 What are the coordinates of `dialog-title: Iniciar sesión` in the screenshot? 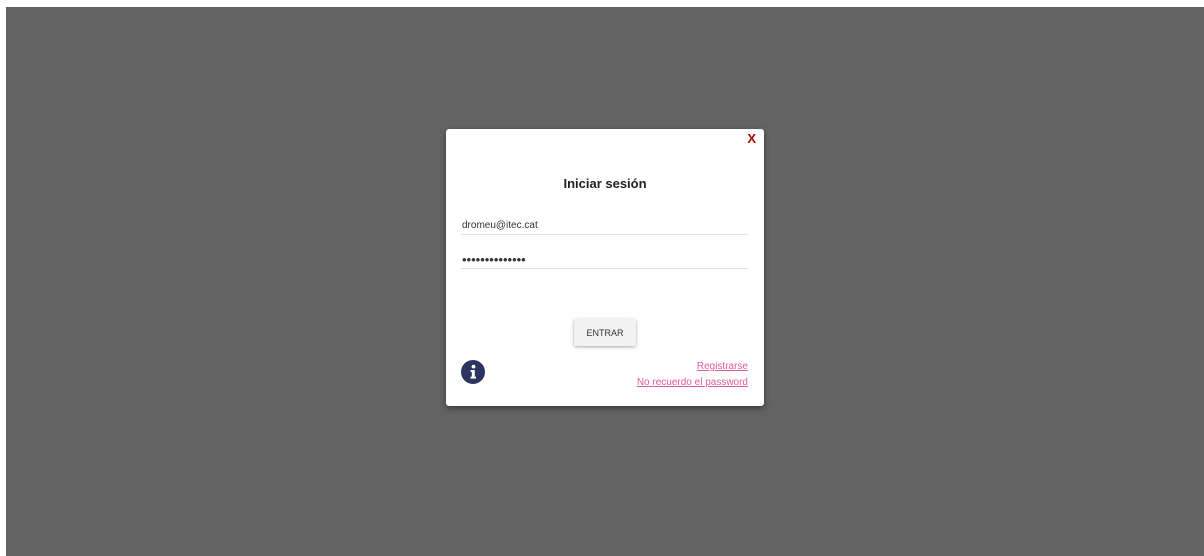 It's located at (605, 183).